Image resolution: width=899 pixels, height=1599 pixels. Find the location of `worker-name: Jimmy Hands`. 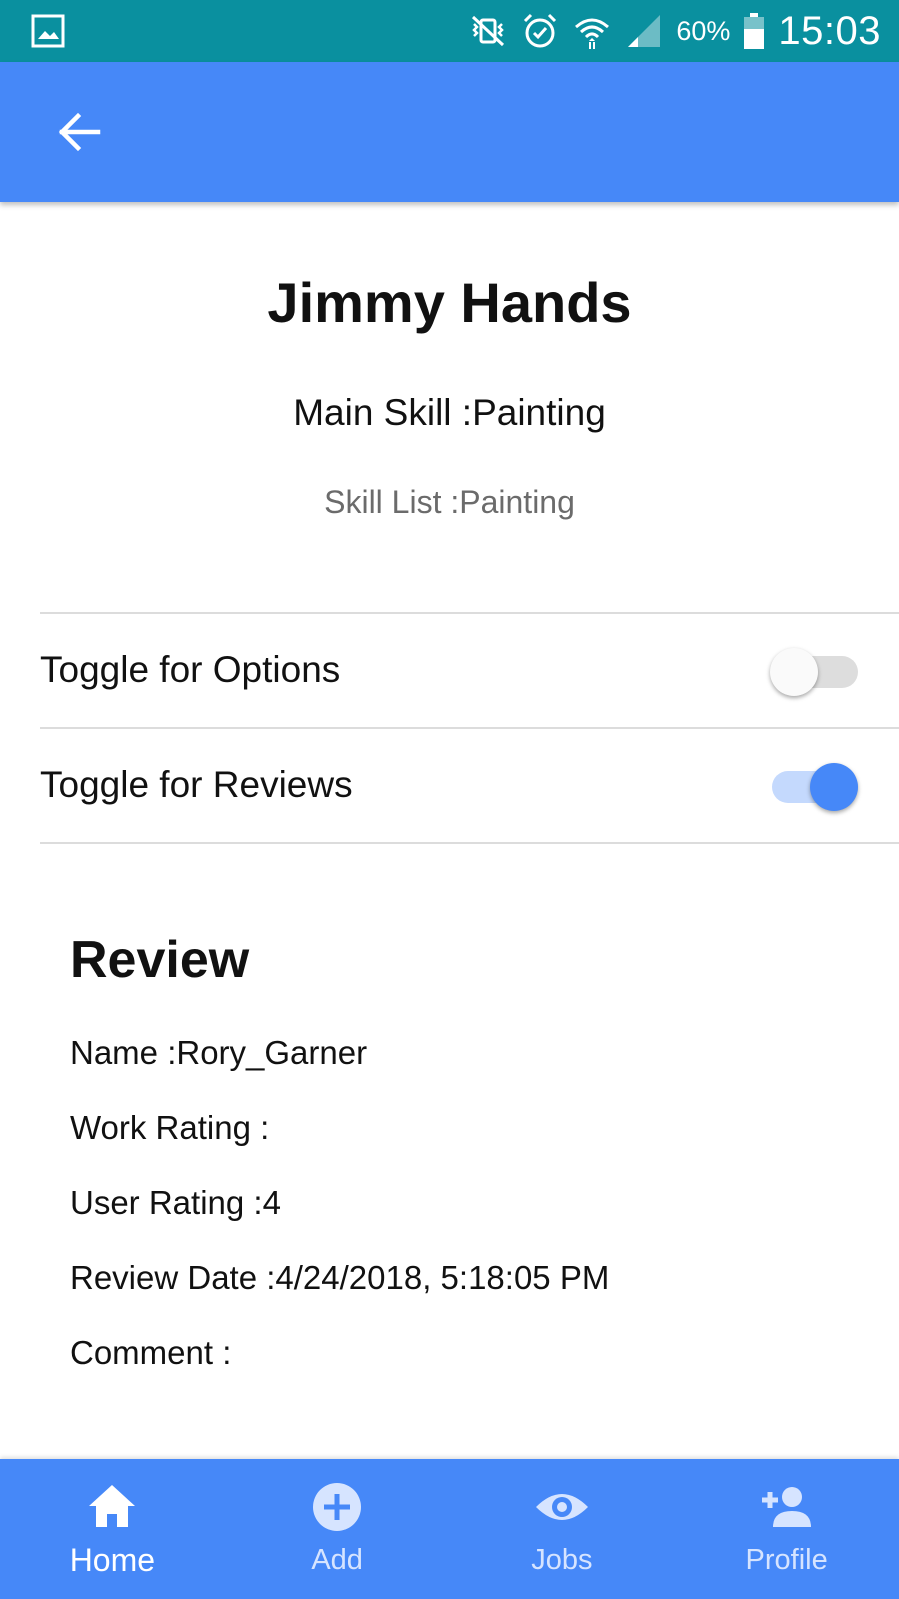

worker-name: Jimmy Hands is located at coordinates (449, 302).